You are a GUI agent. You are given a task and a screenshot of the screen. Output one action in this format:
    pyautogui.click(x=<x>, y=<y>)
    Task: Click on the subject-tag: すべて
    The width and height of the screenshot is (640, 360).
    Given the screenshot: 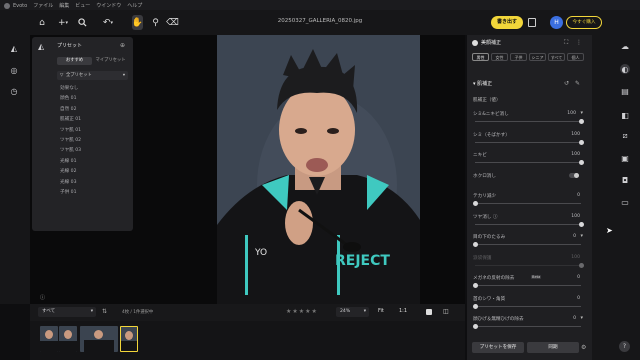 What is the action you would take?
    pyautogui.click(x=556, y=57)
    